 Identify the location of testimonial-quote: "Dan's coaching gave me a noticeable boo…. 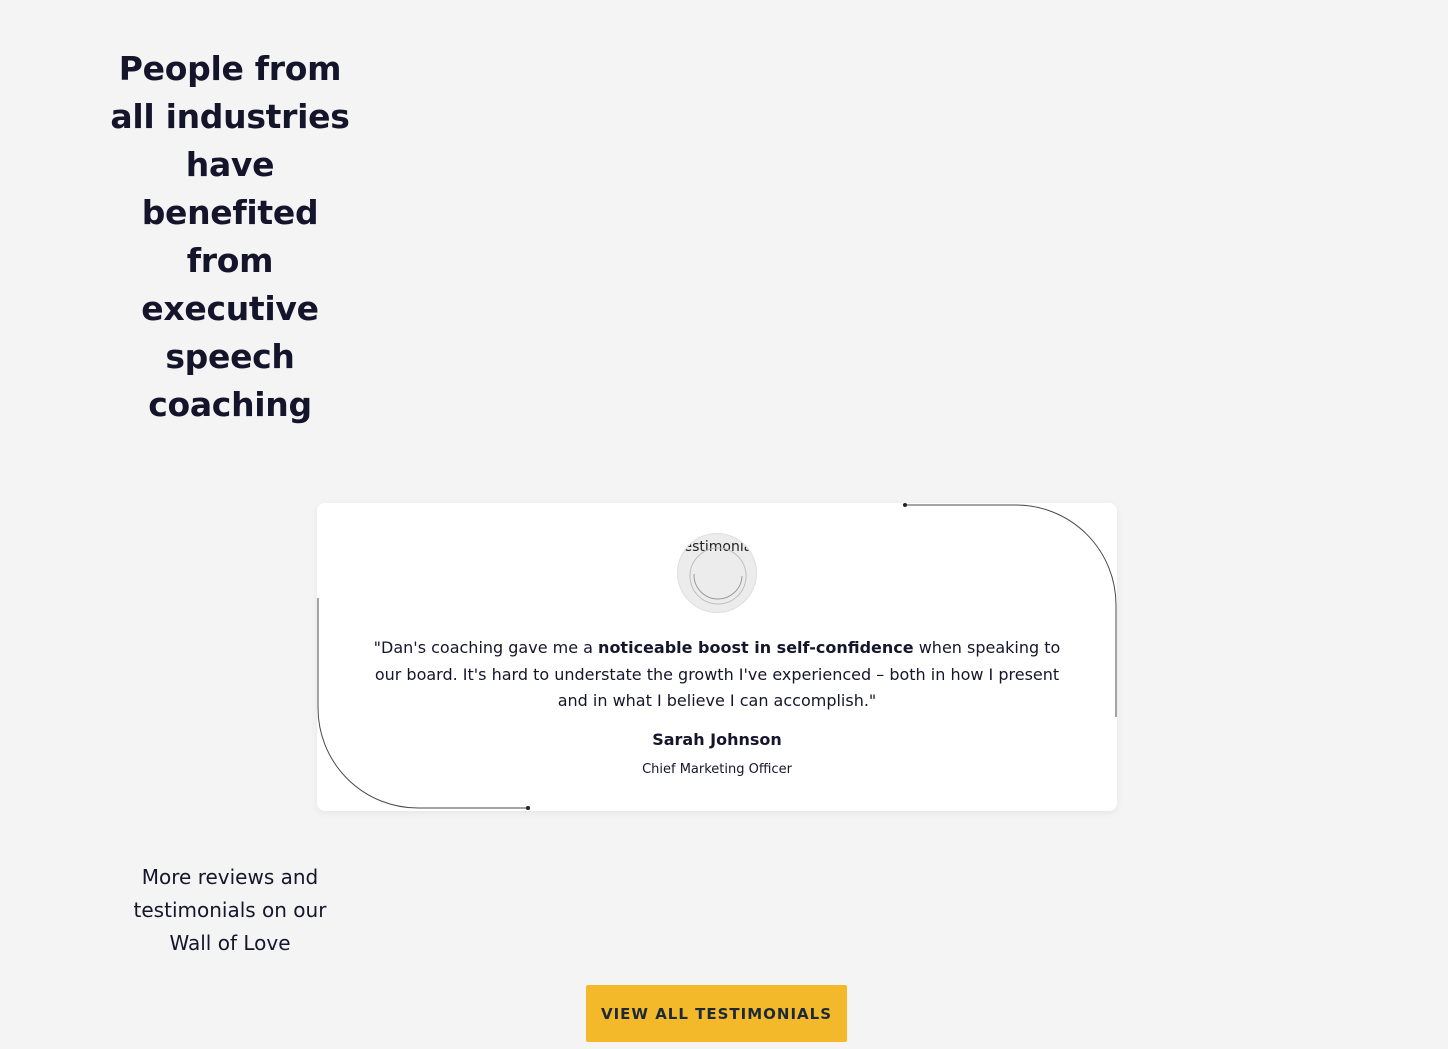
(717, 675).